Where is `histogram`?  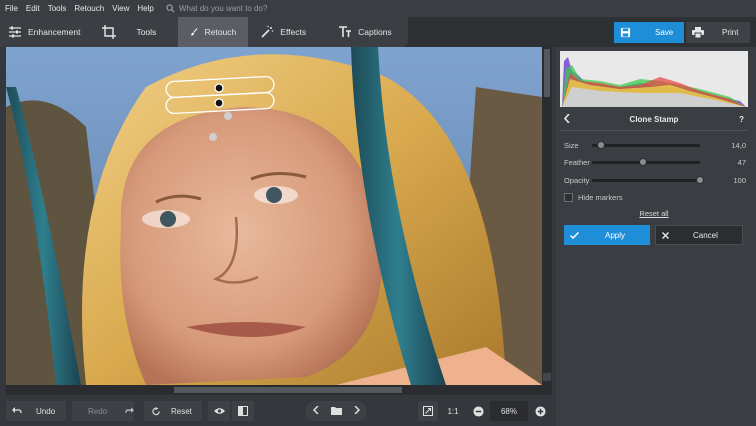
histogram is located at coordinates (654, 79).